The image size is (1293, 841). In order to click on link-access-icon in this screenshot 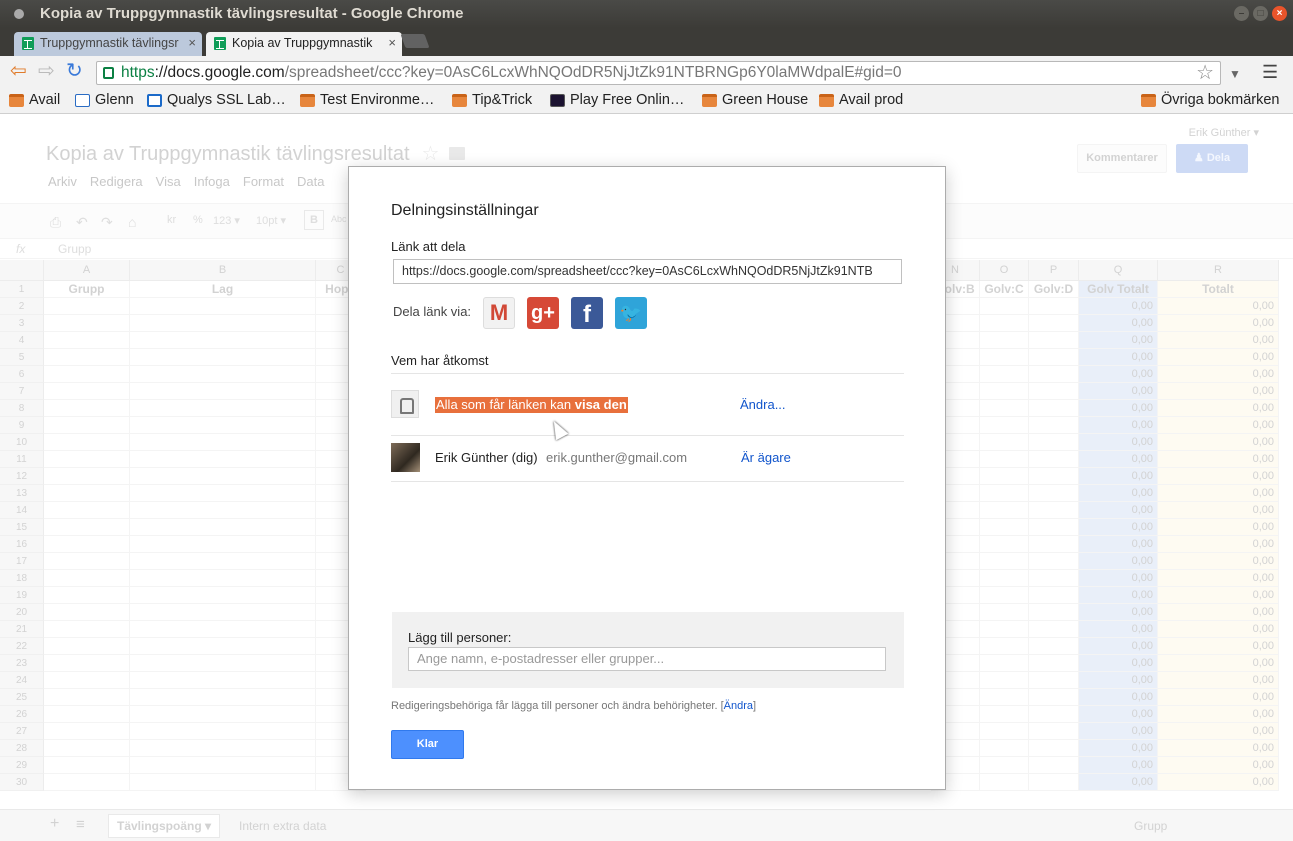, I will do `click(405, 404)`.